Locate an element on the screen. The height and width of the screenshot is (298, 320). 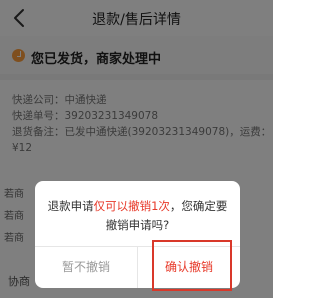
message-text: 退款申请 is located at coordinates (70, 206).